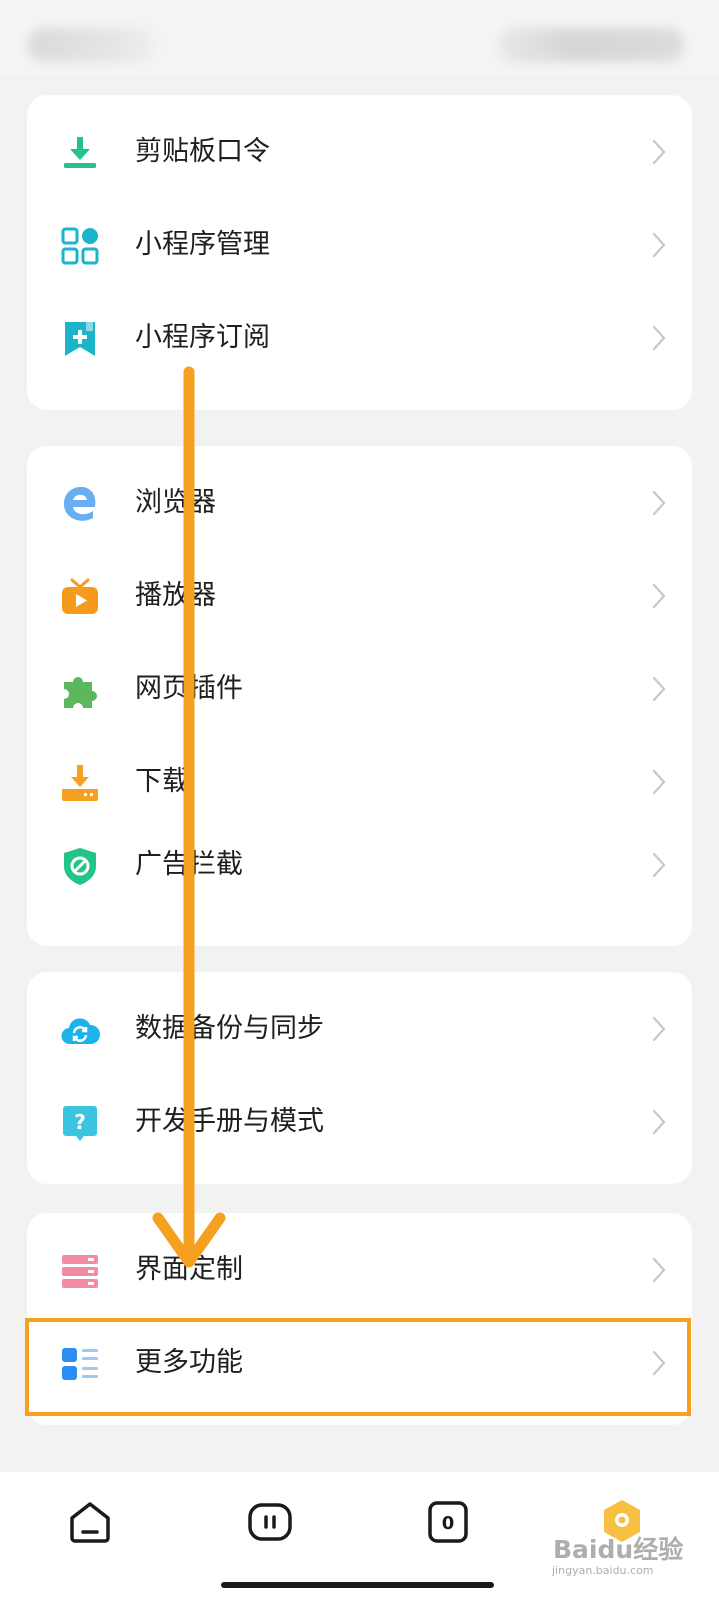 This screenshot has width=719, height=1600. I want to click on help-bubble-icon: ?, so click(80, 1123).